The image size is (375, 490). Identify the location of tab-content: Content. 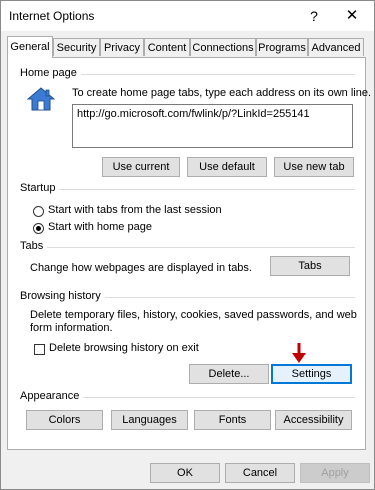
(167, 47).